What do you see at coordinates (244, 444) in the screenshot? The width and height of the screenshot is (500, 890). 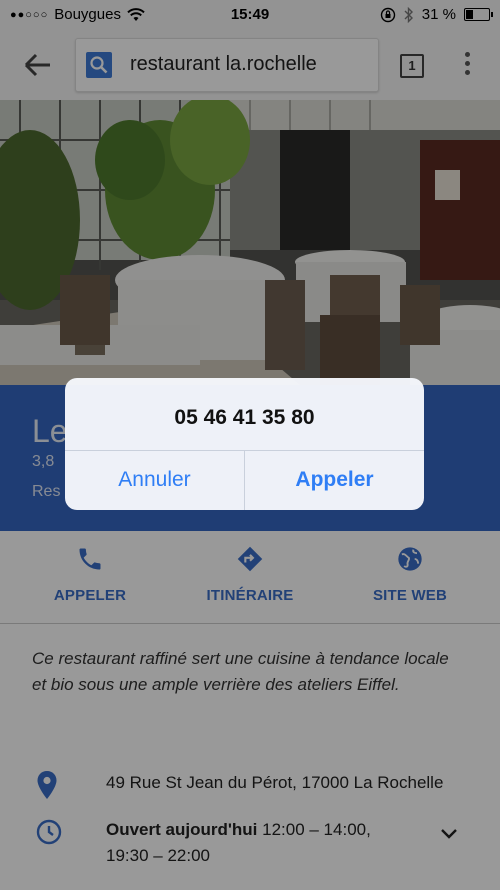 I see `call-confirmation-dialog: 05 46 41 35 80 Annuler Appeler` at bounding box center [244, 444].